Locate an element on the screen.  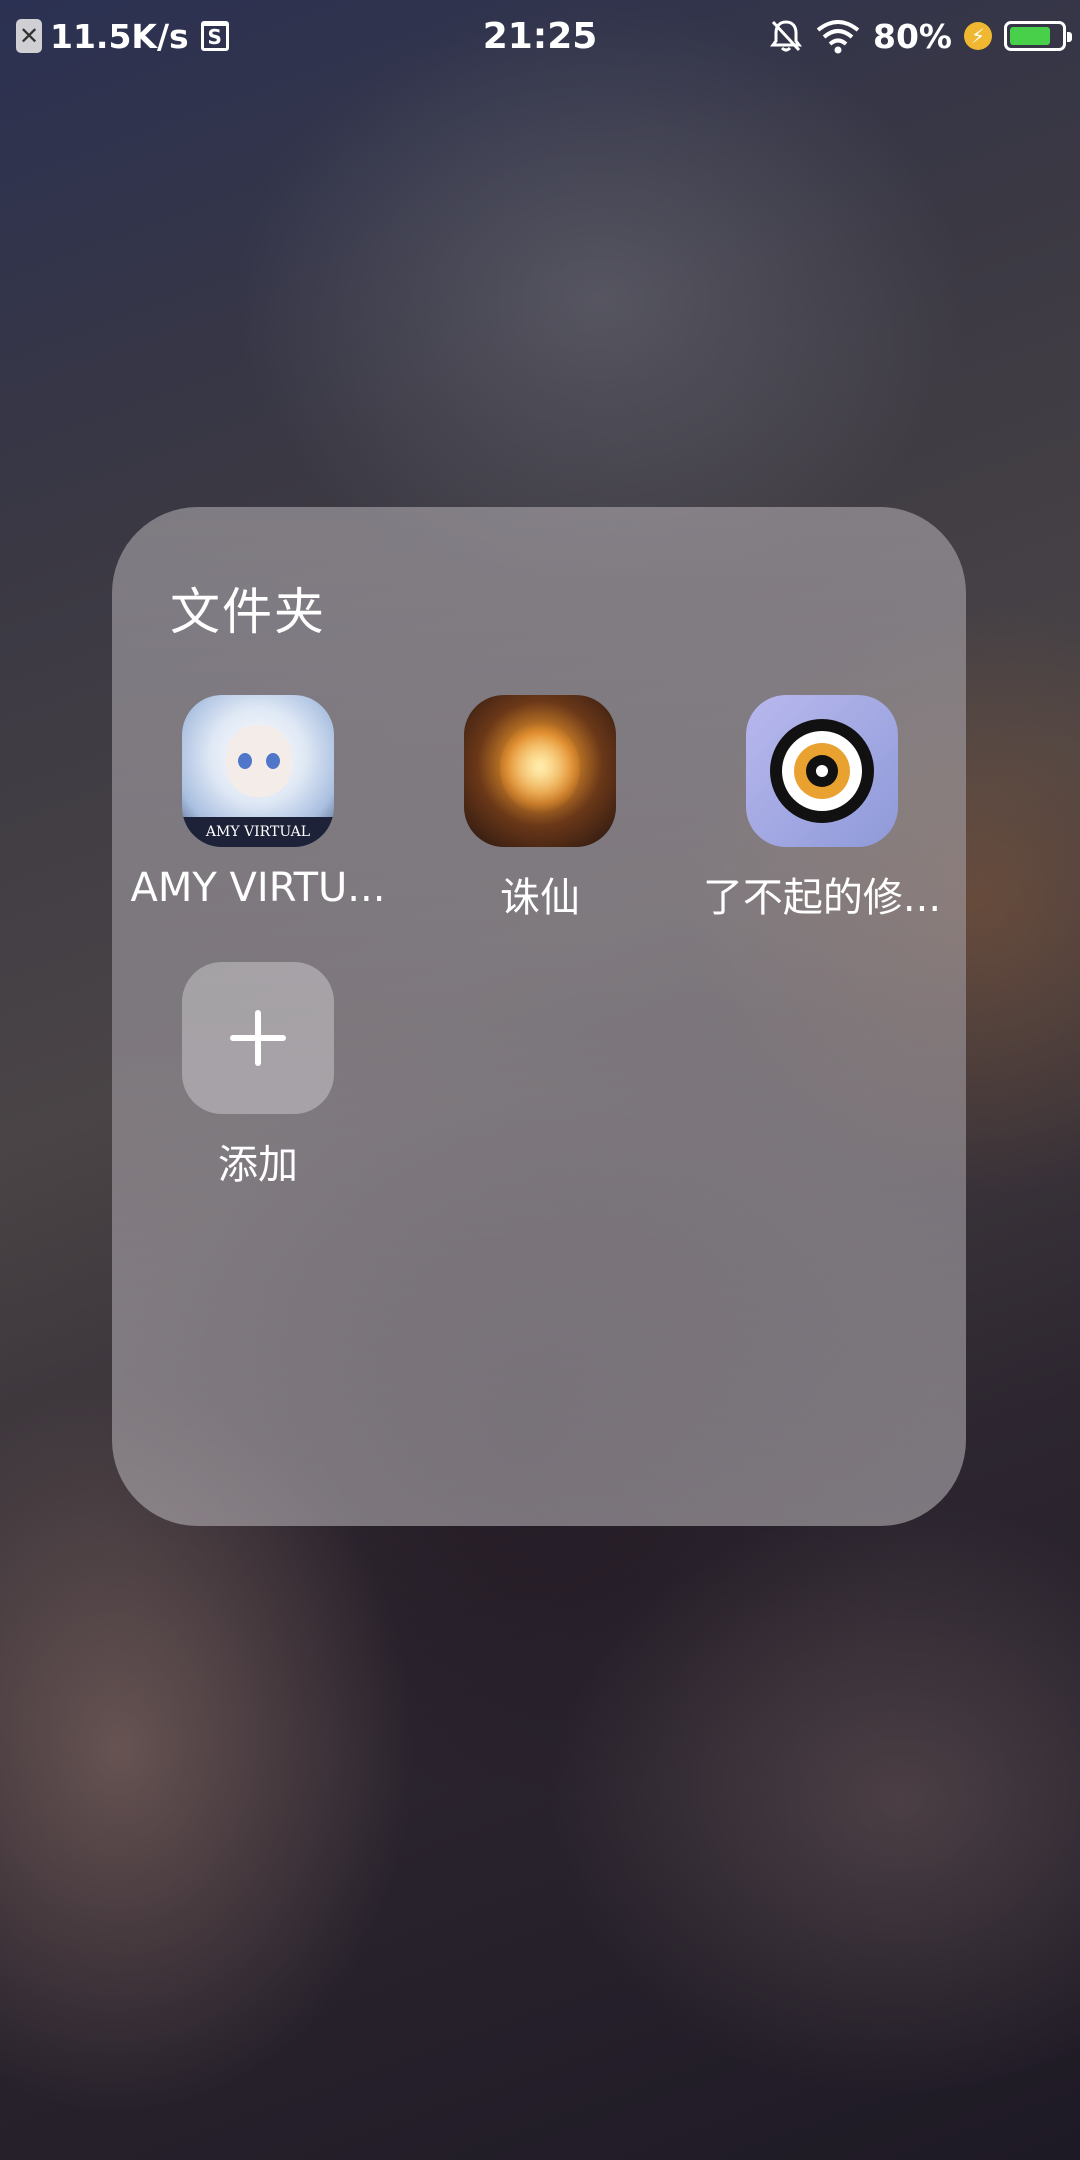
eye-left-shape is located at coordinates (245, 761).